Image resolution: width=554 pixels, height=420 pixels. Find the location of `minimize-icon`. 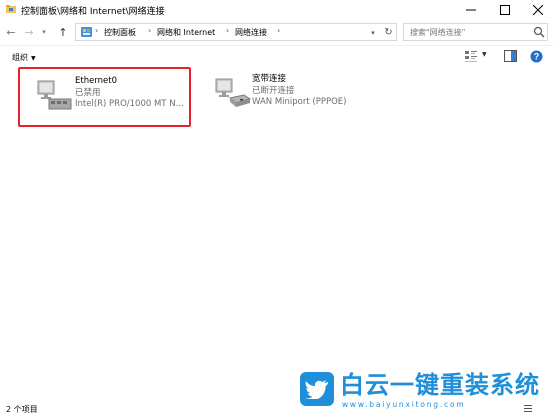

minimize-icon is located at coordinates (471, 10).